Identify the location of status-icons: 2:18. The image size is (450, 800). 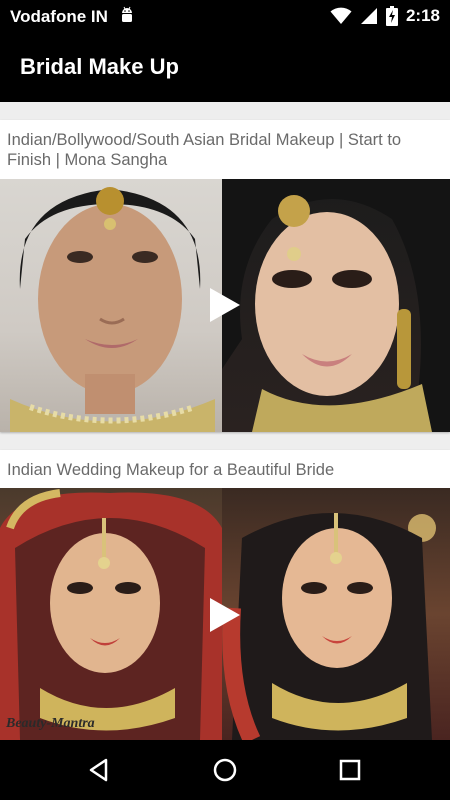
(385, 16).